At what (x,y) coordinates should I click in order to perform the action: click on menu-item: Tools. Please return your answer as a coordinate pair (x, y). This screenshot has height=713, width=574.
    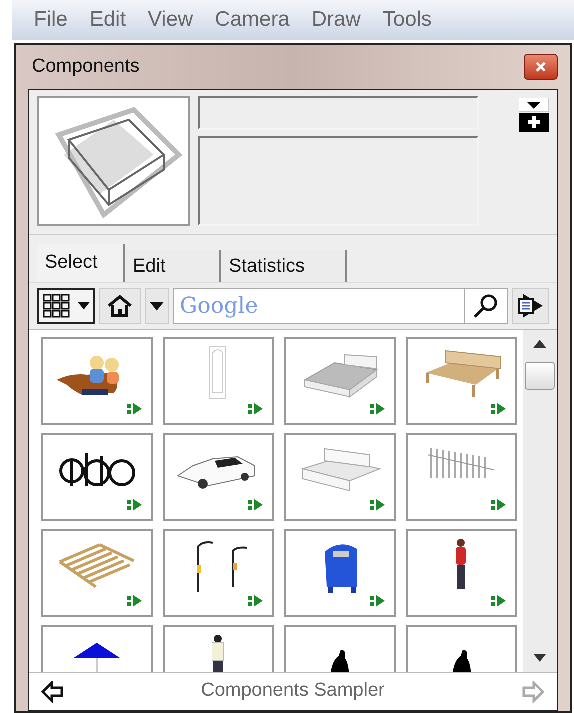
    Looking at the image, I should click on (407, 20).